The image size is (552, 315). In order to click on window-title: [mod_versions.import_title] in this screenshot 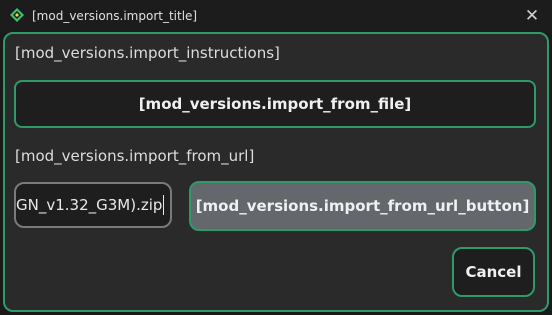, I will do `click(115, 16)`.